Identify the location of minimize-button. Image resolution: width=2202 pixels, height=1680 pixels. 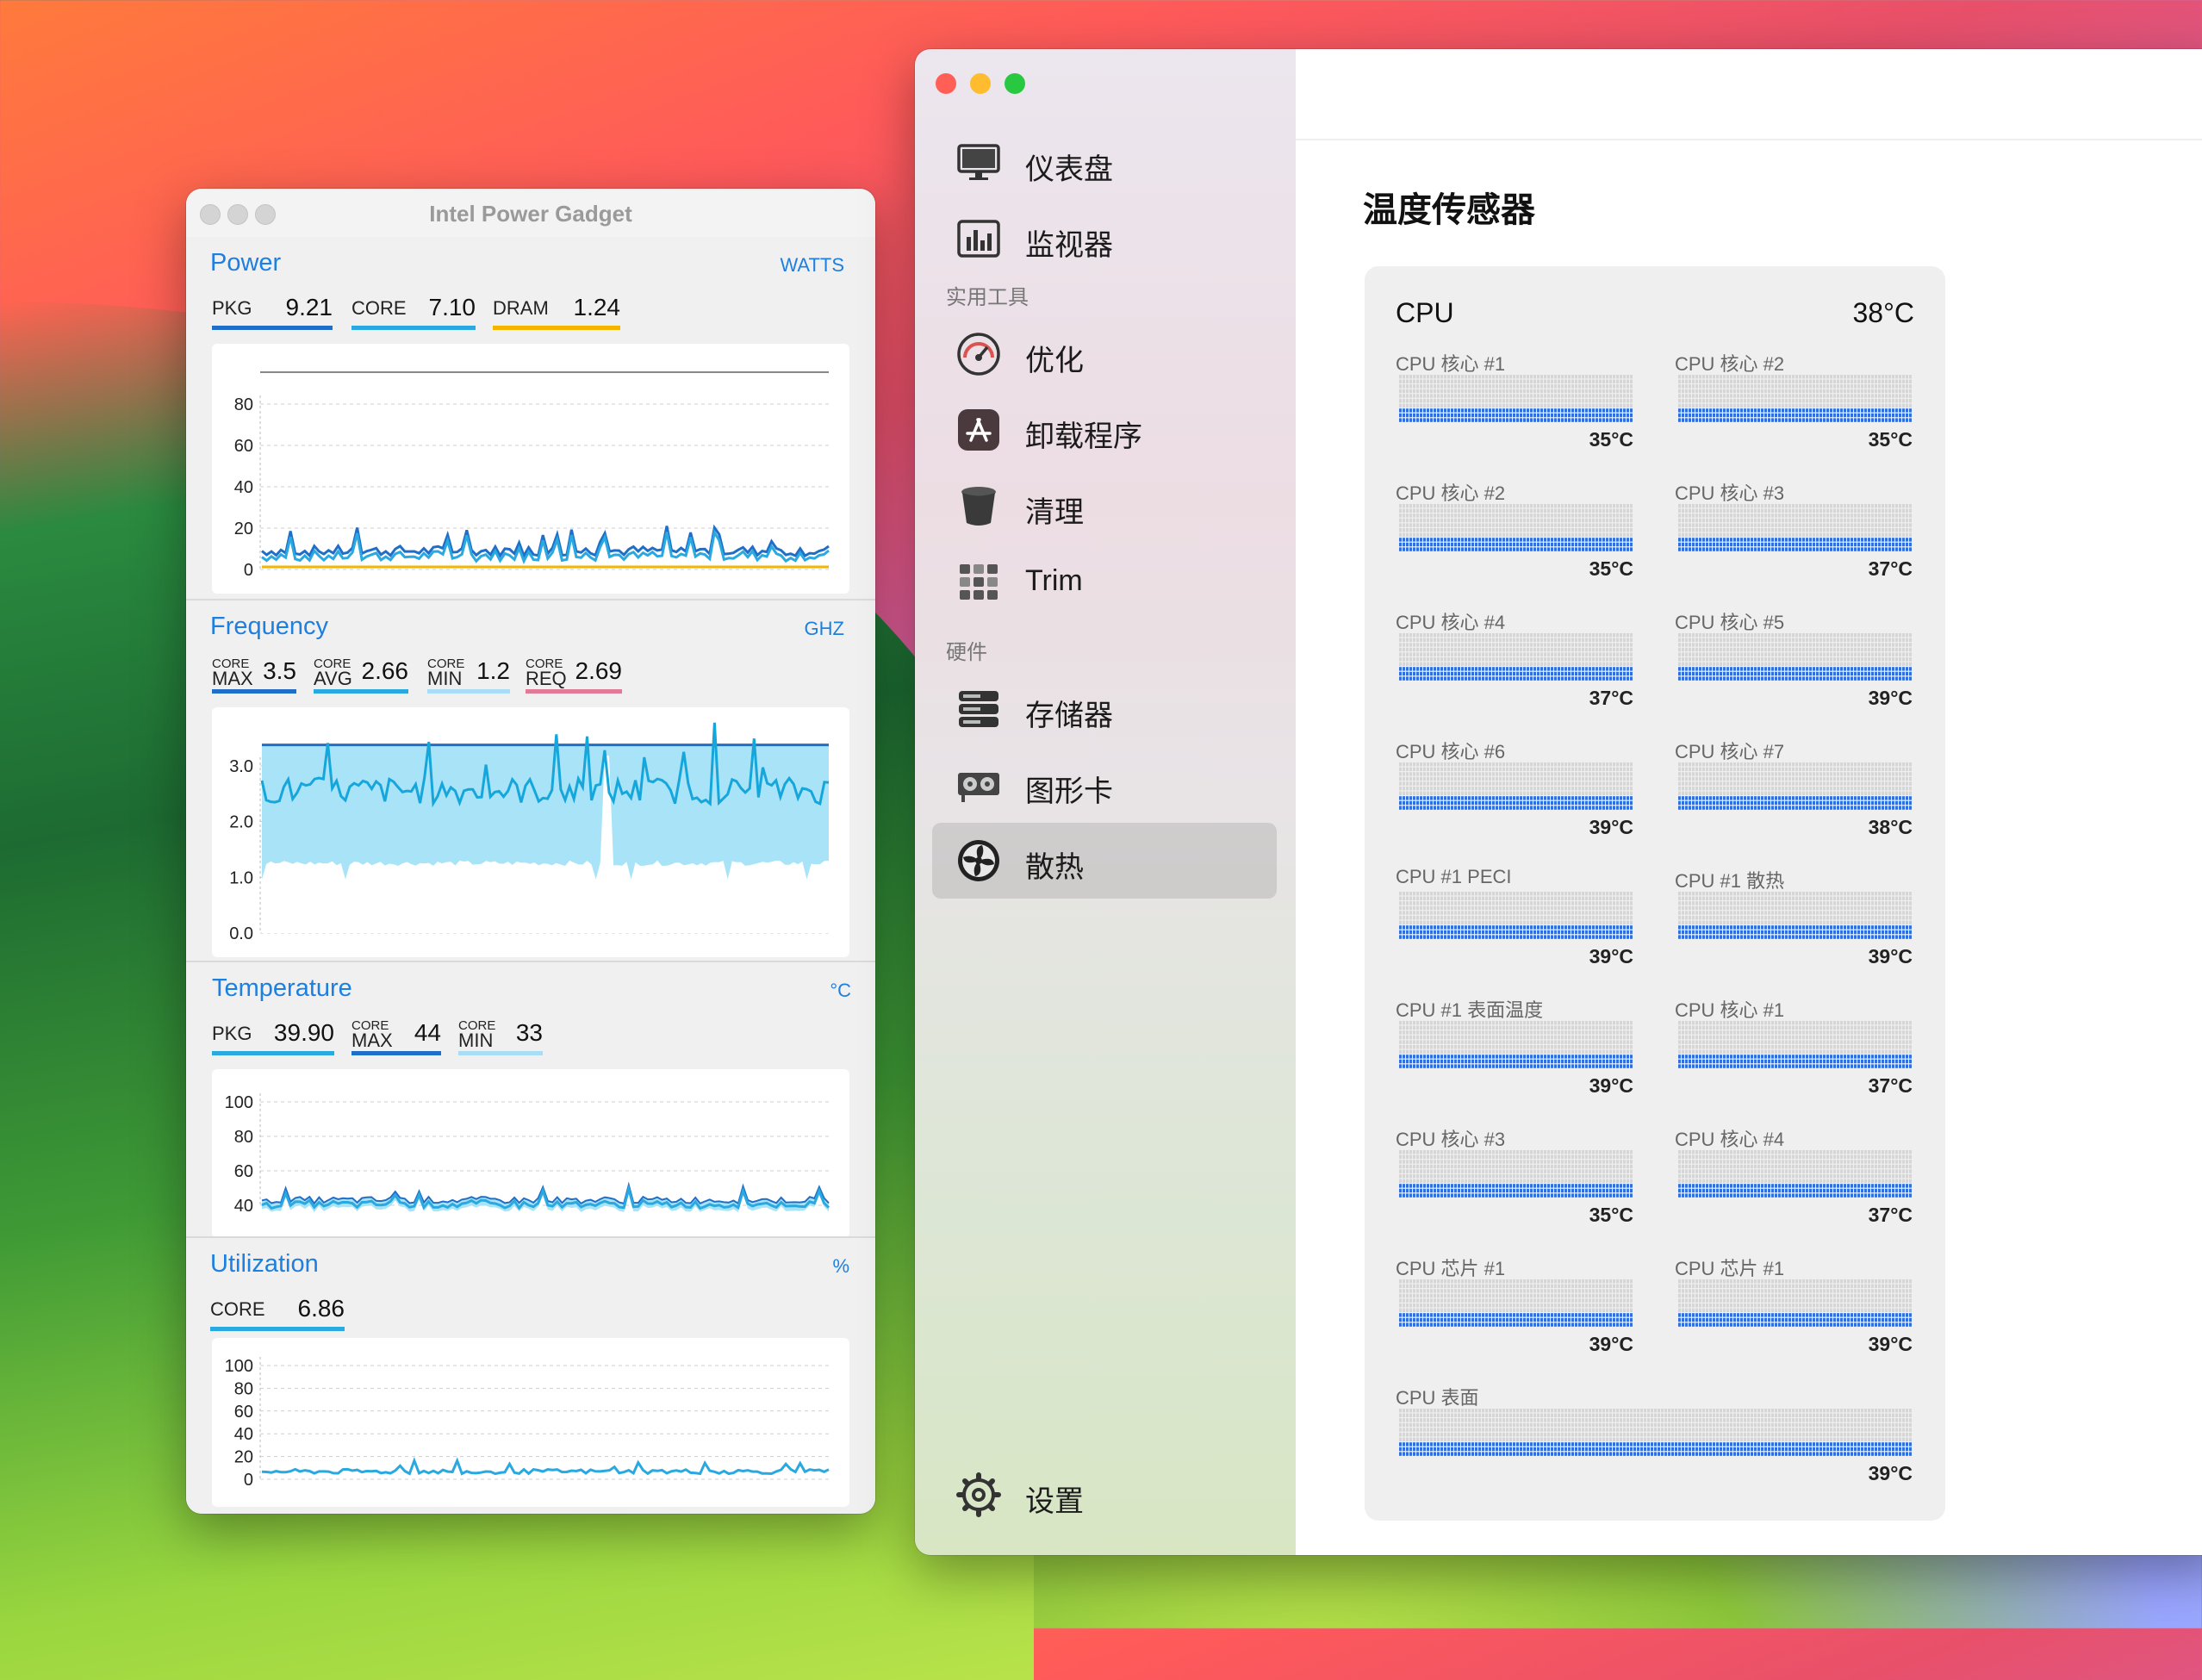
(981, 84).